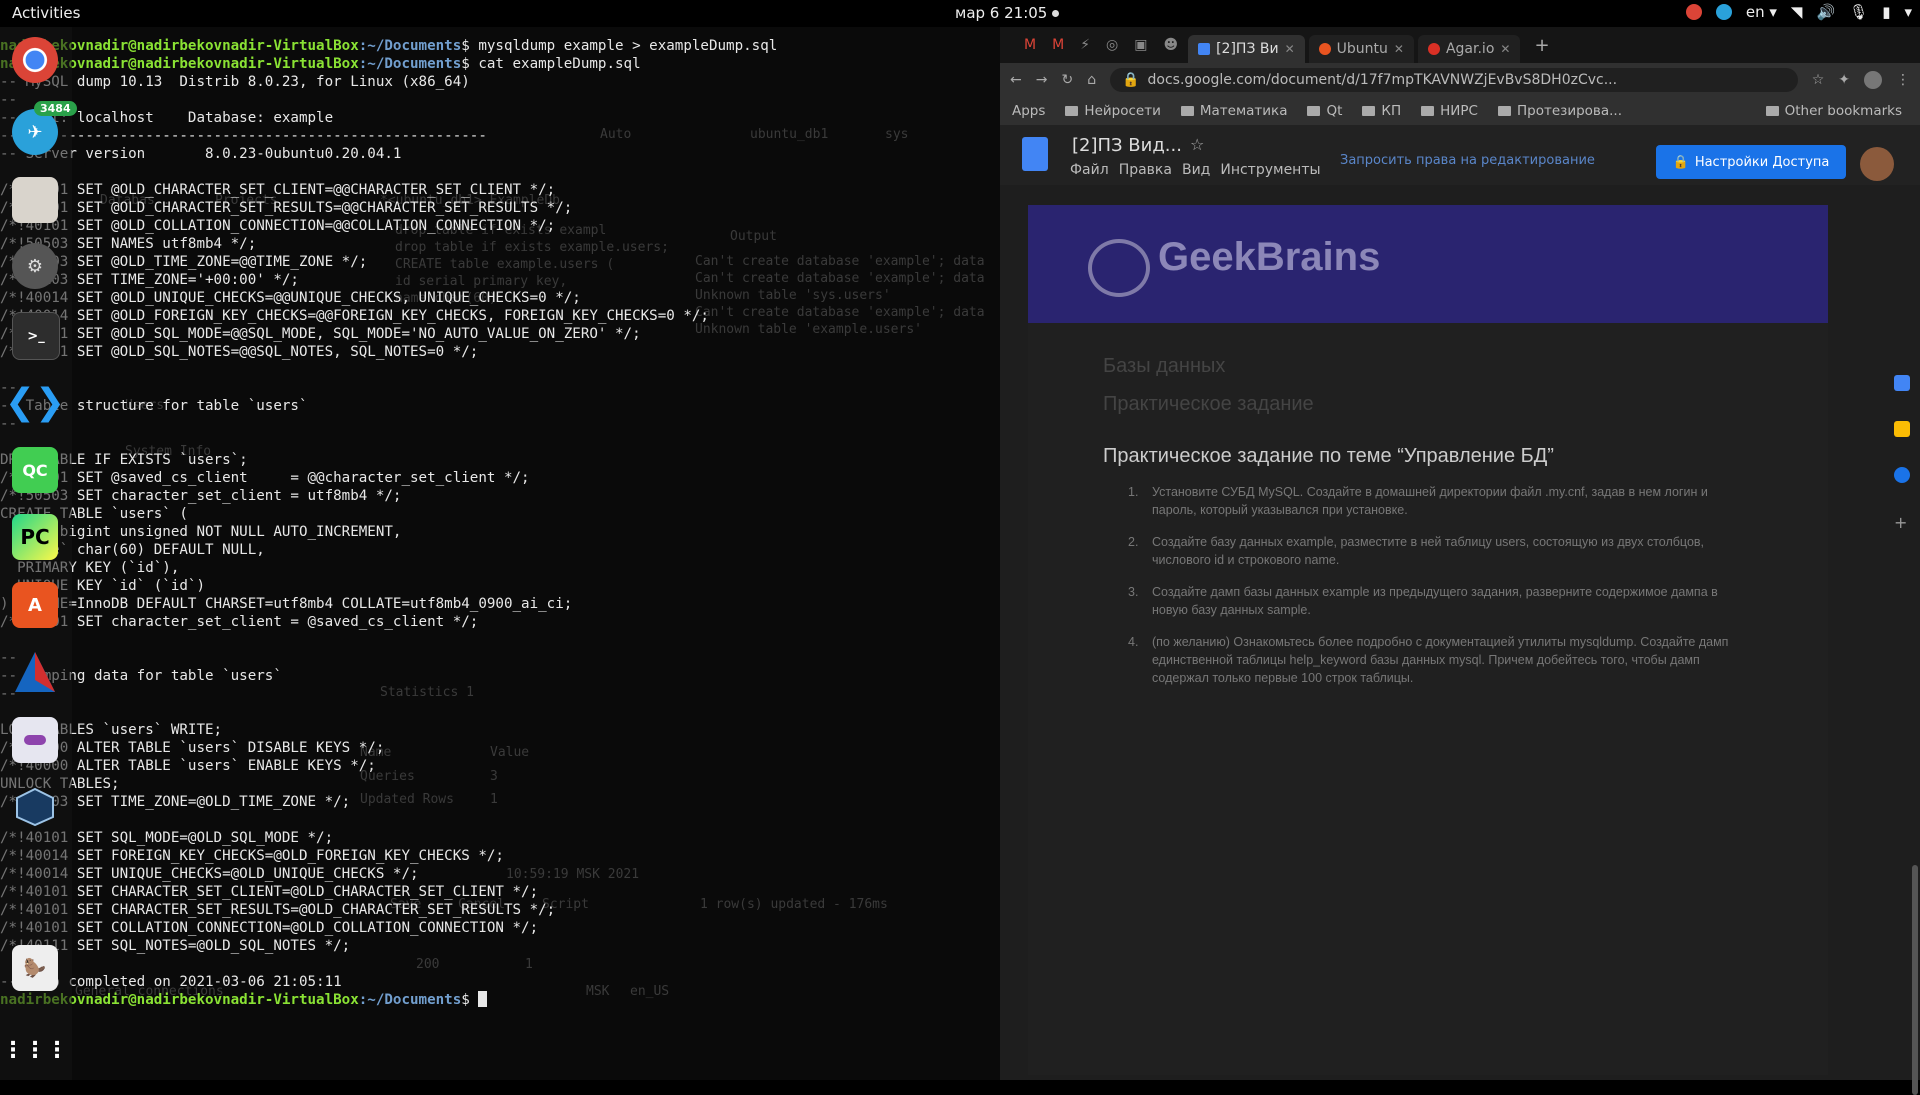 This screenshot has width=1920, height=1095. What do you see at coordinates (1246, 49) in the screenshot?
I see `tab-docs: [2]ПЗ Ви ✕` at bounding box center [1246, 49].